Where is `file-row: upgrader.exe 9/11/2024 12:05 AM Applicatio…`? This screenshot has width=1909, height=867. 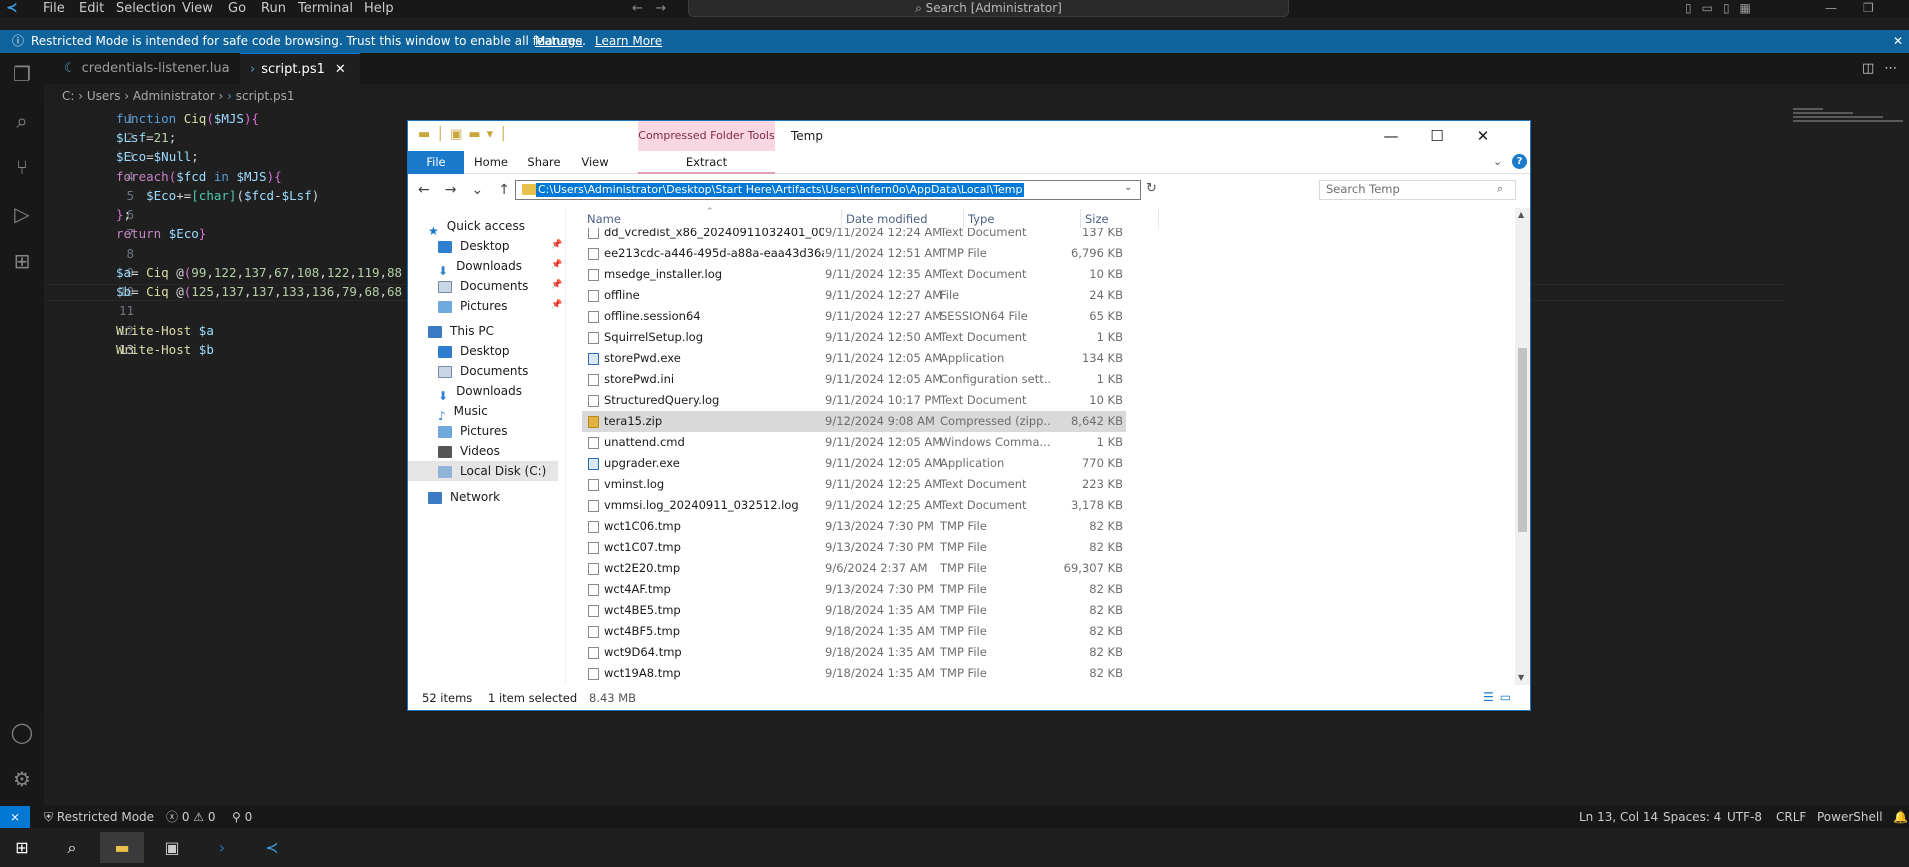 file-row: upgrader.exe 9/11/2024 12:05 AM Applicatio… is located at coordinates (854, 463).